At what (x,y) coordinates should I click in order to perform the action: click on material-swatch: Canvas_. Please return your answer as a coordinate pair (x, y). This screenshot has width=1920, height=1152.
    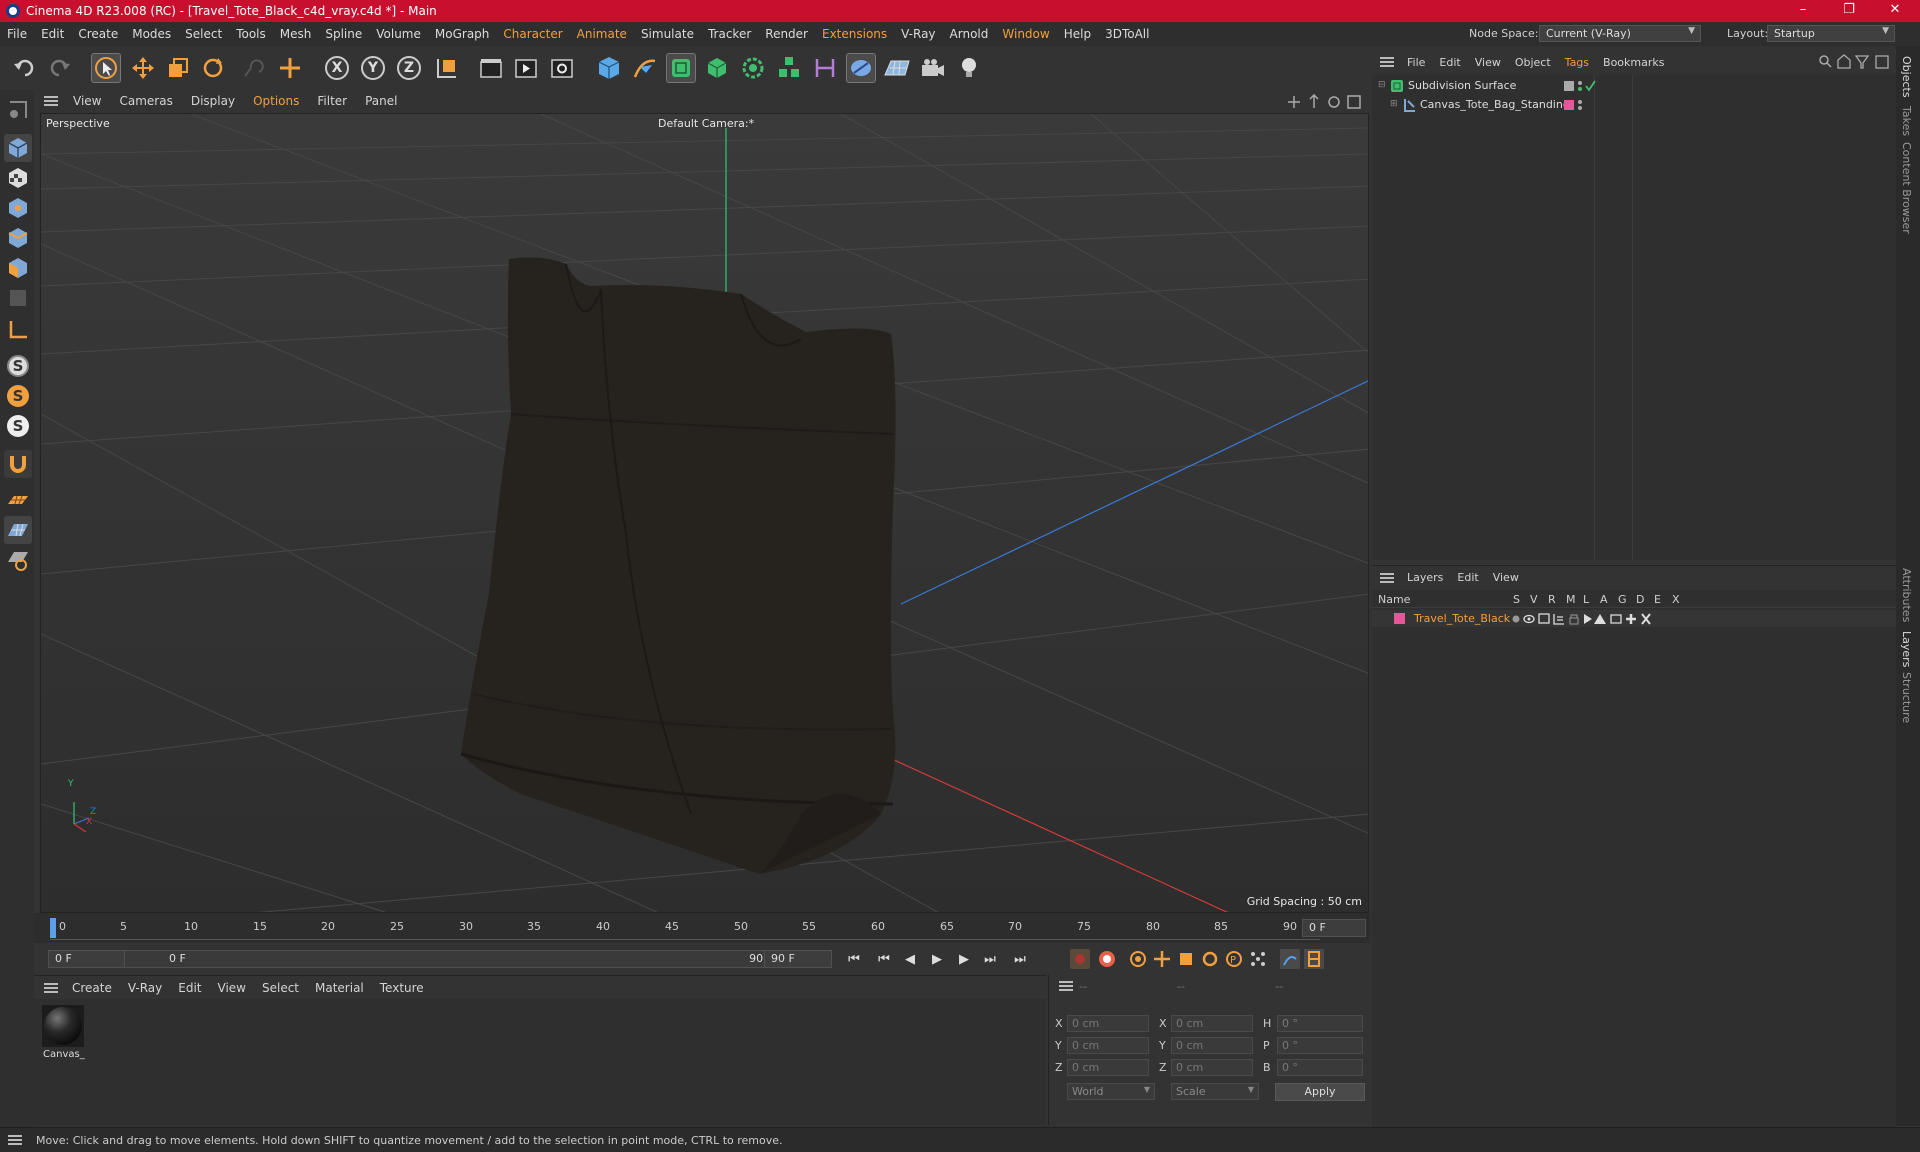
    Looking at the image, I should click on (63, 1035).